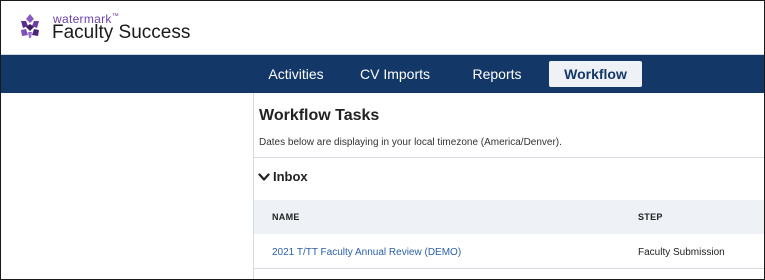  Describe the element at coordinates (509, 268) in the screenshot. I see `row-divider` at that location.